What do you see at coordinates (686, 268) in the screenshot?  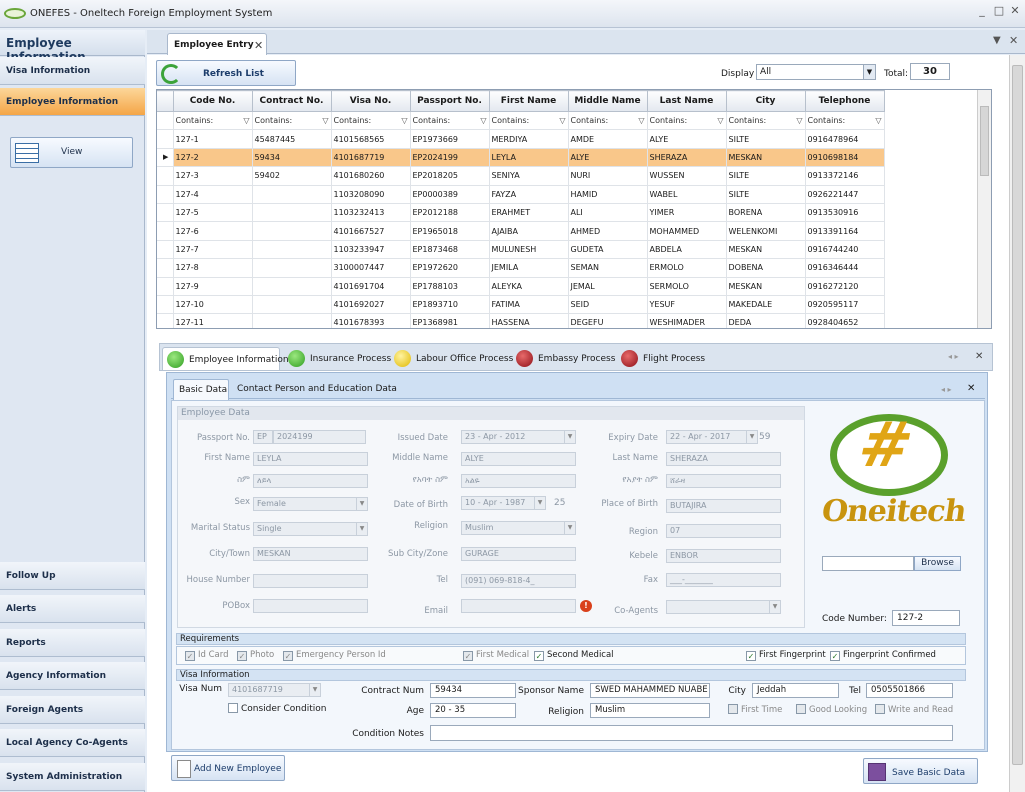 I see `table-cell: ERMOLO` at bounding box center [686, 268].